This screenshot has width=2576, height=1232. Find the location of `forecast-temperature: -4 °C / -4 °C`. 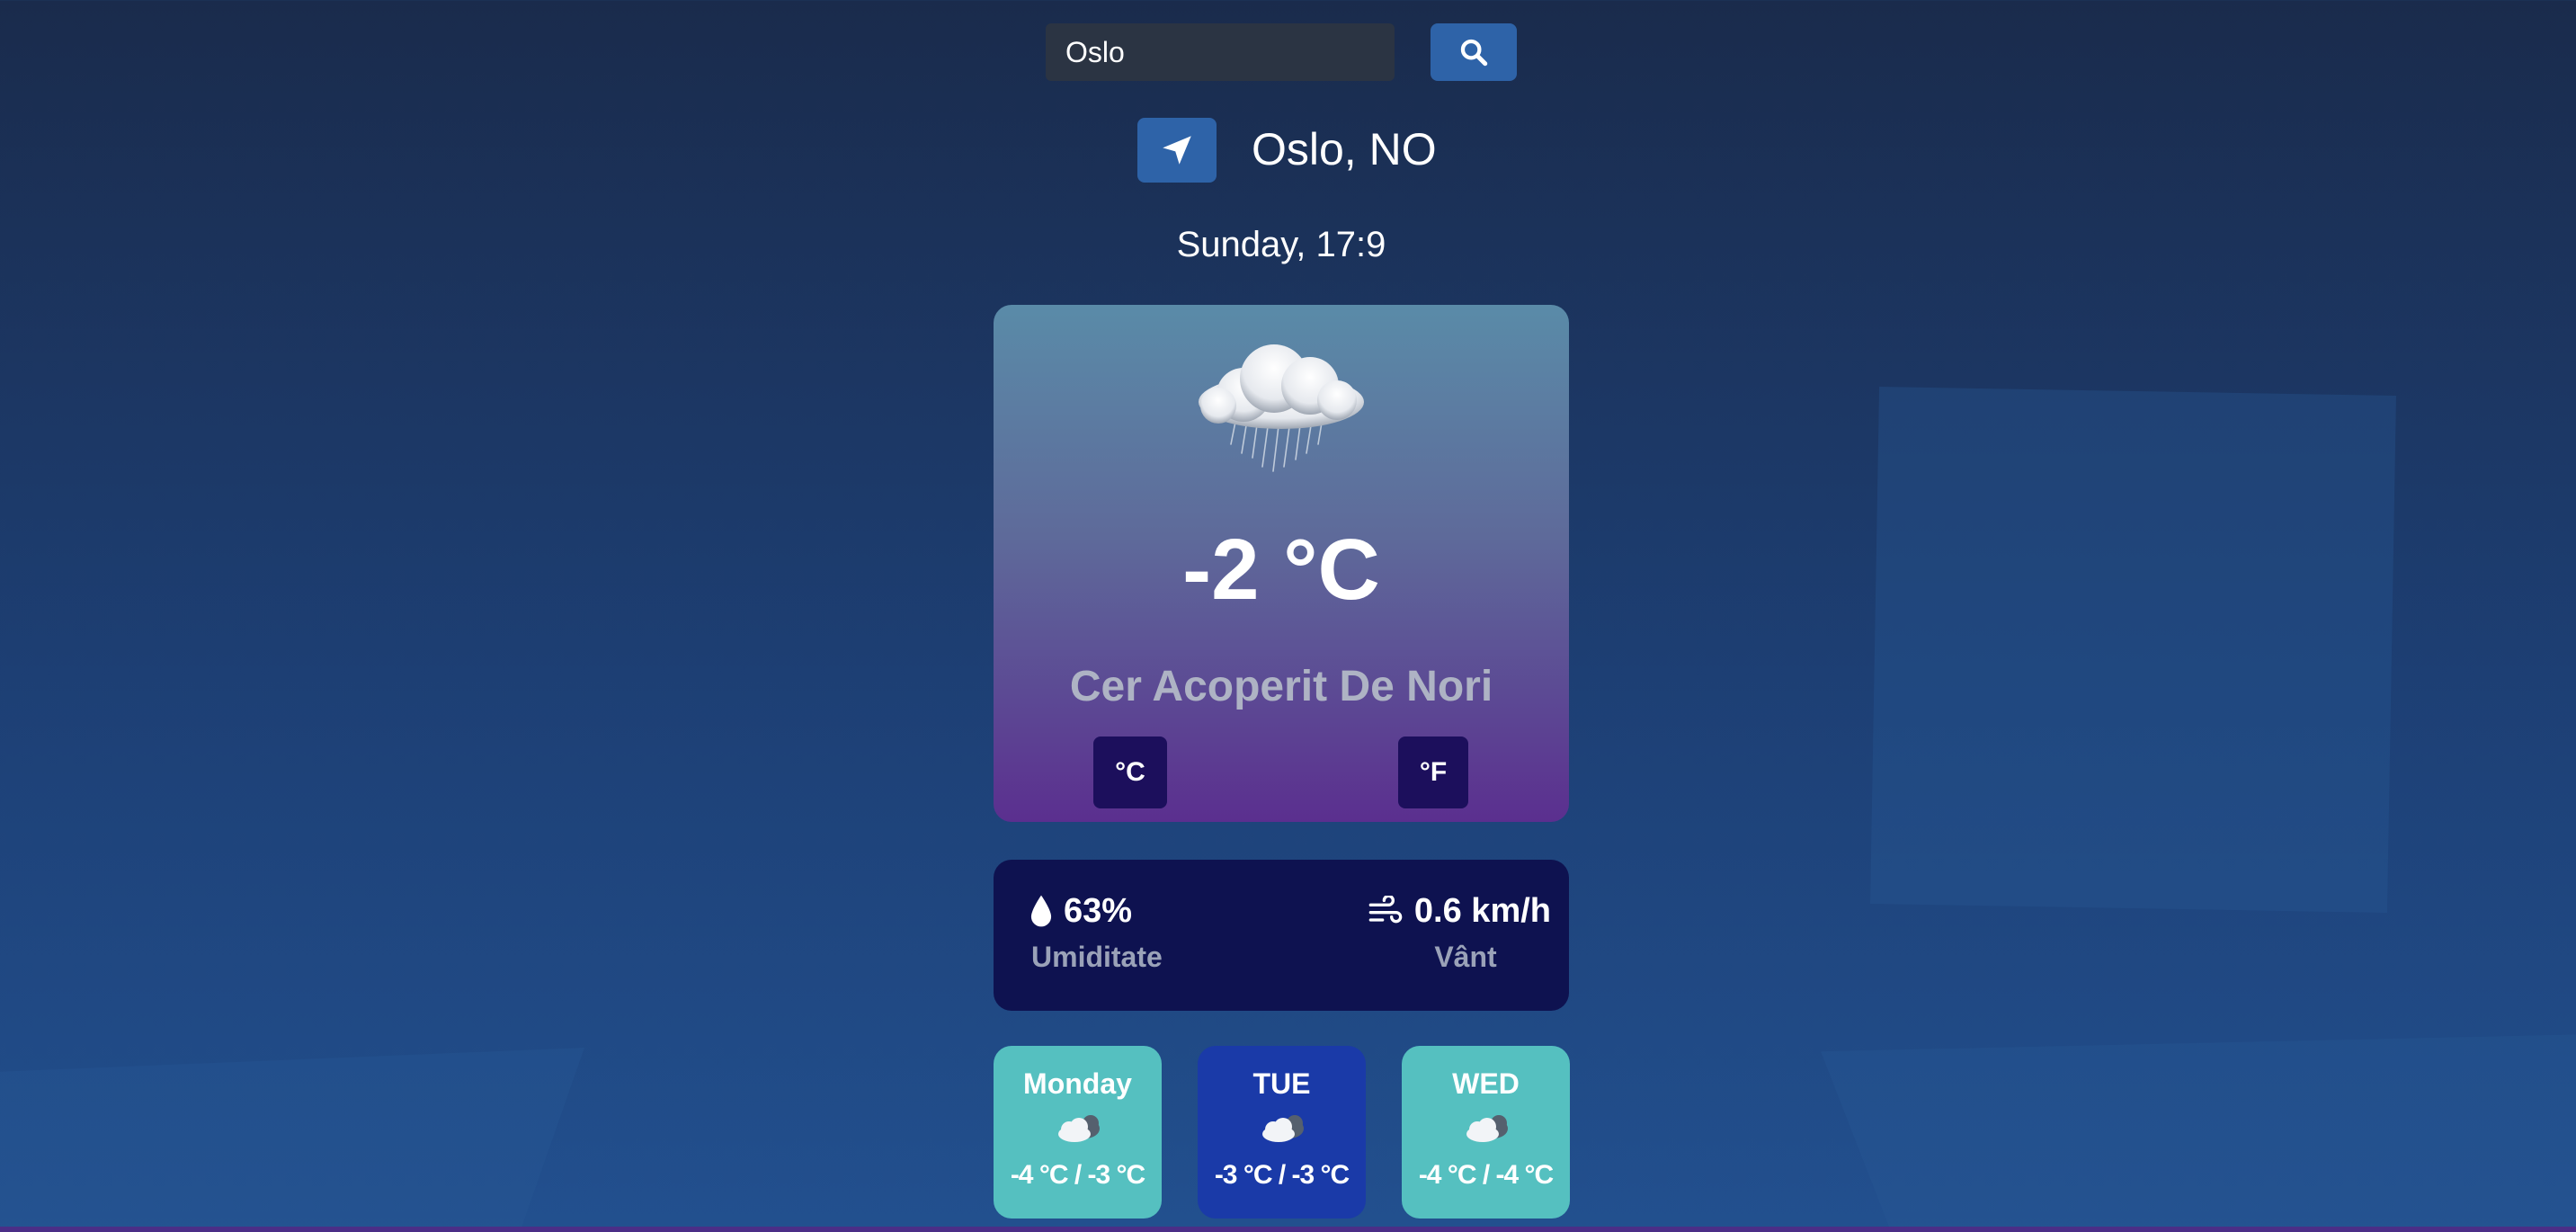

forecast-temperature: -4 °C / -4 °C is located at coordinates (1486, 1175).